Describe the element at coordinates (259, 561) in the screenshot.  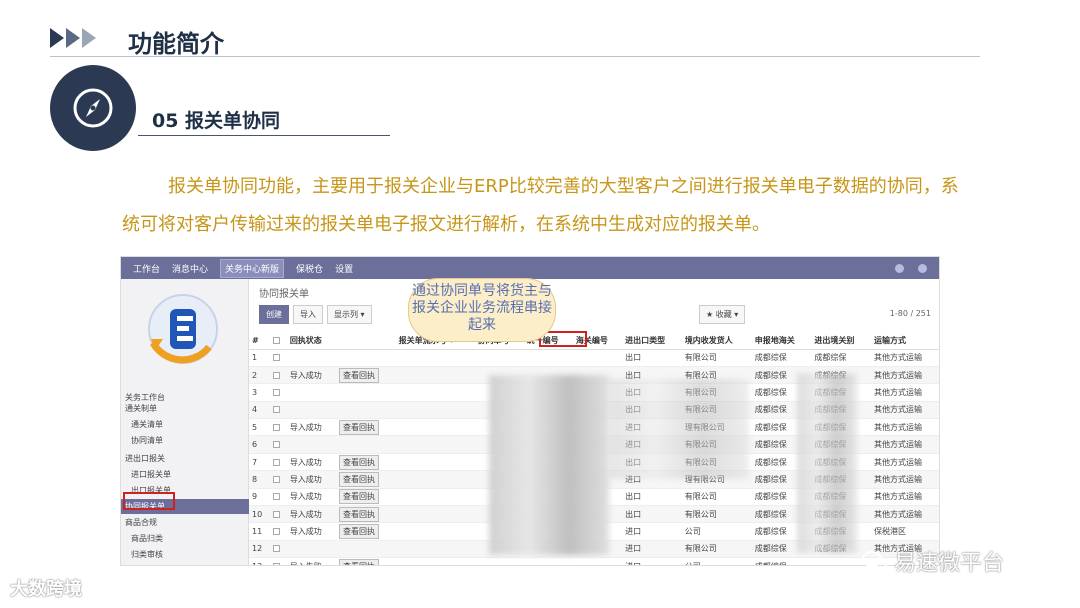
I see `row-index: 13` at that location.